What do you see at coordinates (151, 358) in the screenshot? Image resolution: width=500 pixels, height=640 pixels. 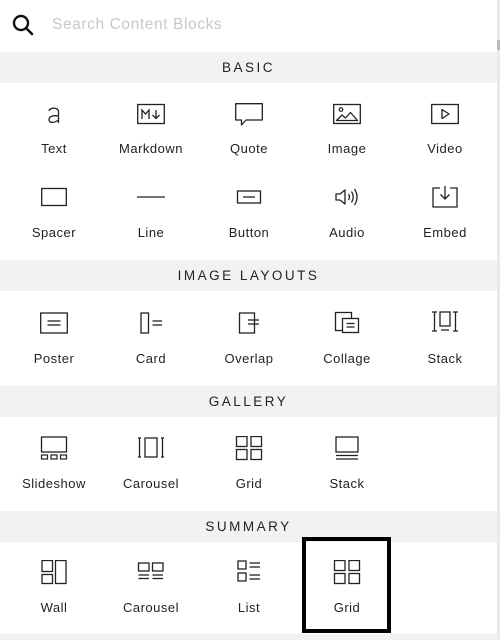 I see `block-label: Card` at bounding box center [151, 358].